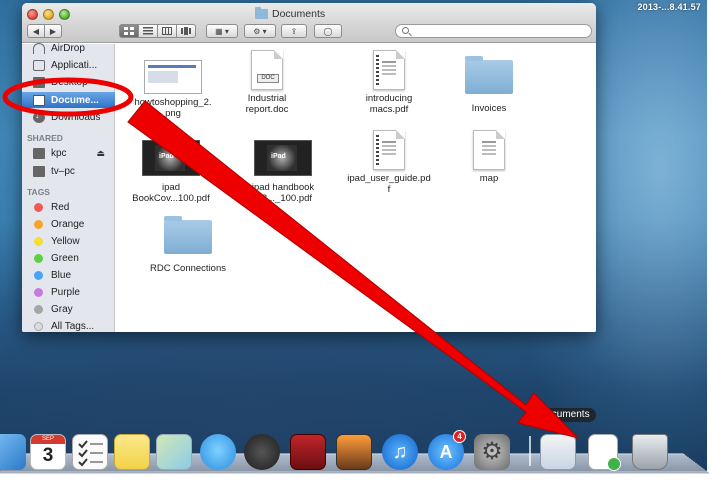  I want to click on list-view-icon, so click(148, 31).